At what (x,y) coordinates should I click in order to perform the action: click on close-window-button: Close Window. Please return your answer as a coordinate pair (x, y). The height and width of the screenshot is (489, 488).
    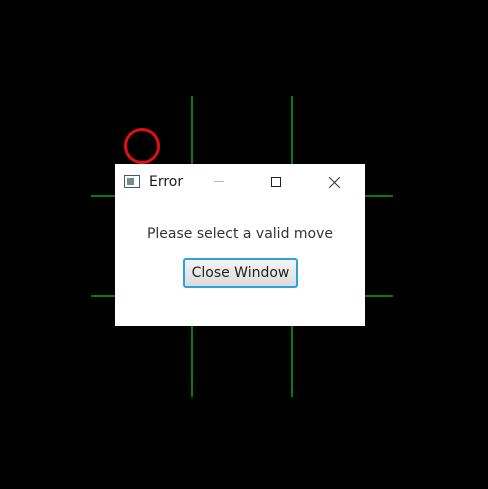
    Looking at the image, I should click on (240, 273).